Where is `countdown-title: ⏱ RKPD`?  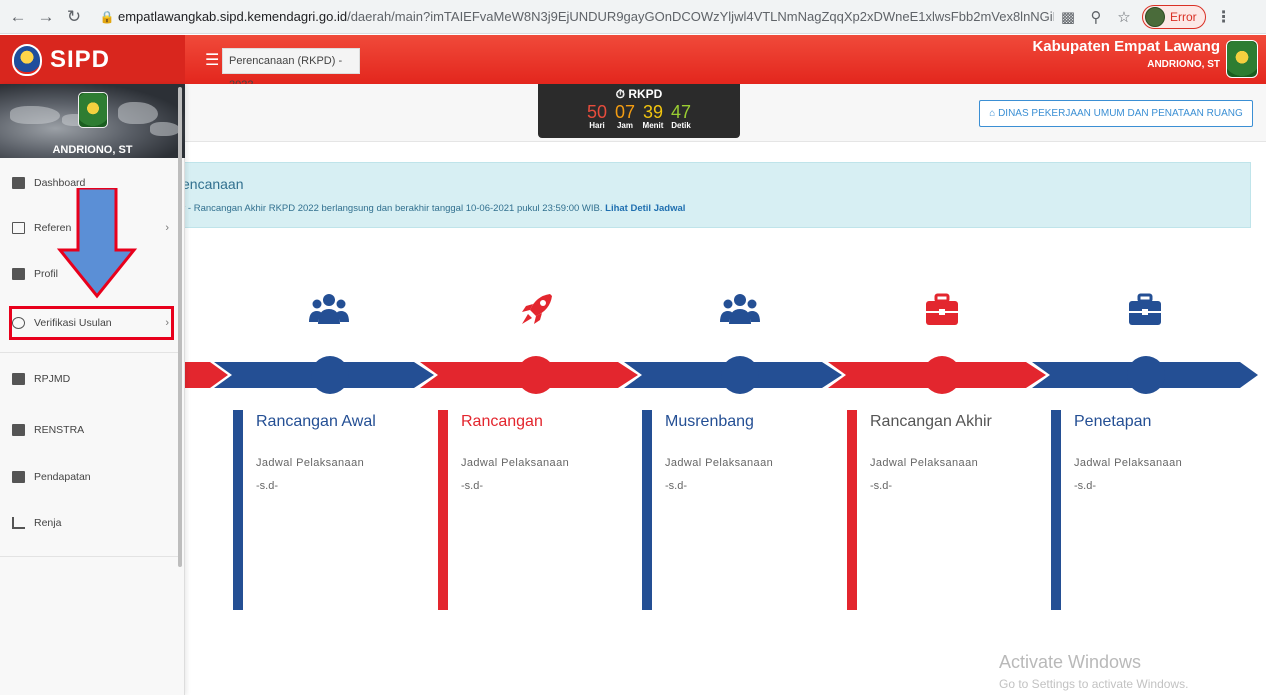 countdown-title: ⏱ RKPD is located at coordinates (639, 94).